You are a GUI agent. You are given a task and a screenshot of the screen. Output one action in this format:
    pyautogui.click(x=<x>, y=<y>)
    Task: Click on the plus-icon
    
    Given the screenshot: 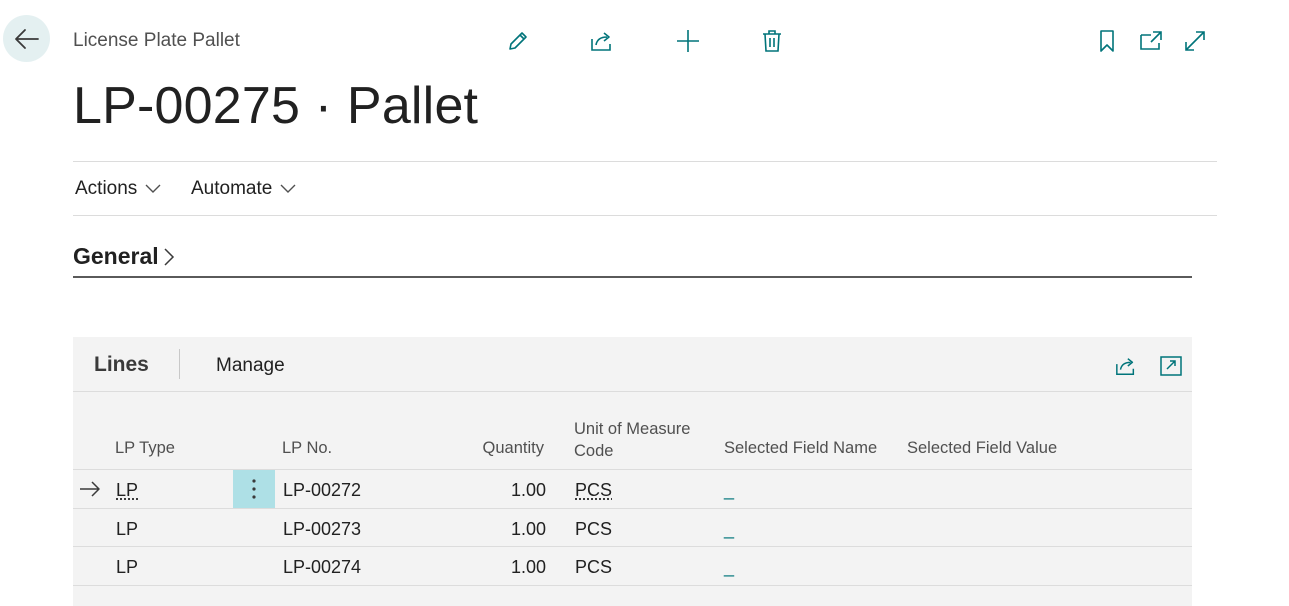 What is the action you would take?
    pyautogui.click(x=688, y=41)
    